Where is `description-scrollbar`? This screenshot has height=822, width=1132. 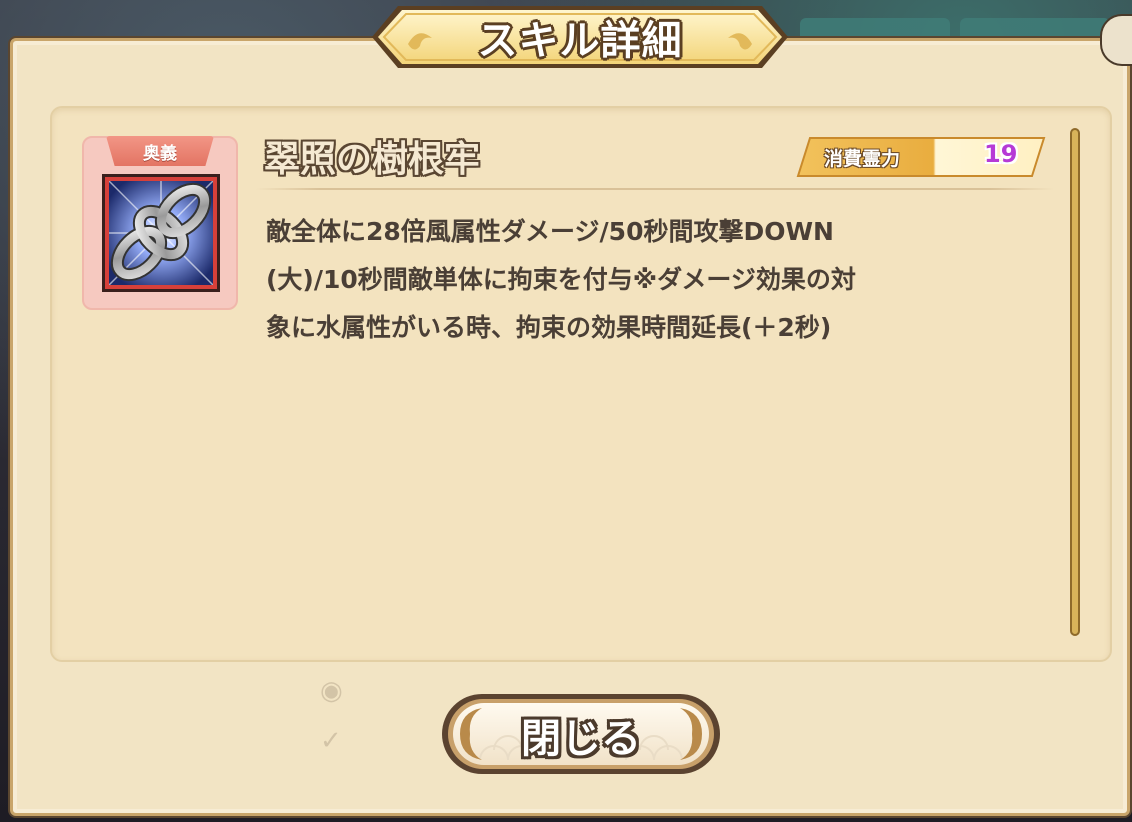
description-scrollbar is located at coordinates (1075, 382).